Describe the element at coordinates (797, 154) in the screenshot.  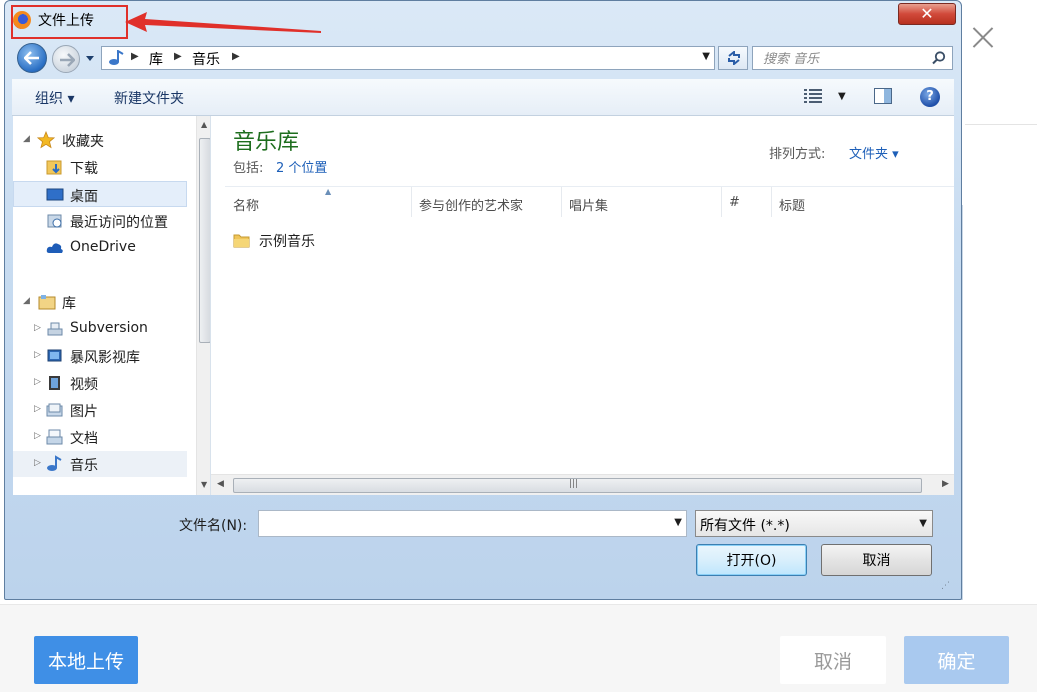
I see `arrange-by-label: 排列方式:` at that location.